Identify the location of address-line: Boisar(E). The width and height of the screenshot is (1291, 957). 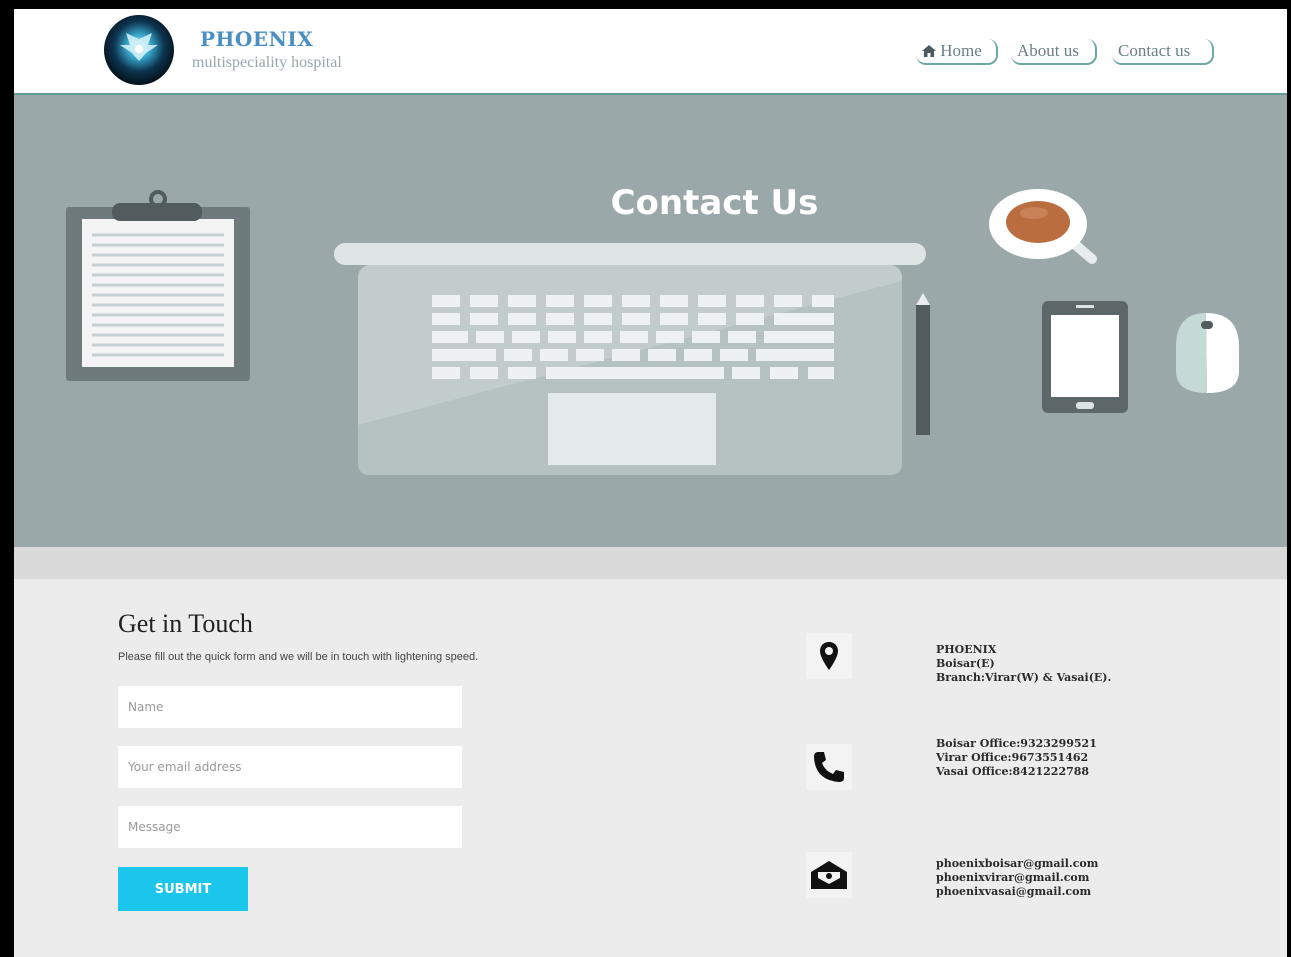
(965, 663).